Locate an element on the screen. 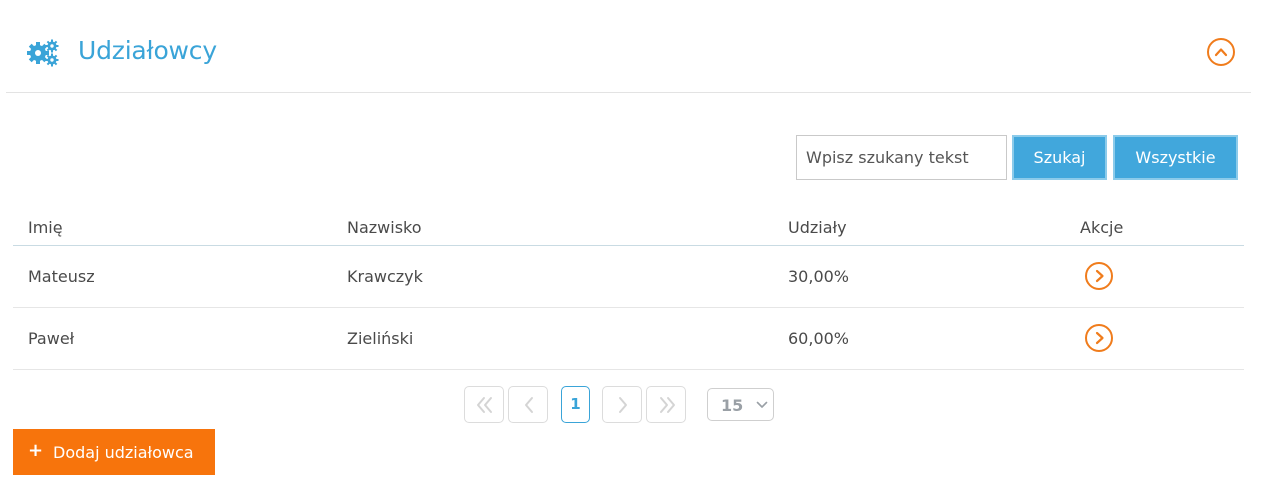 The image size is (1262, 490). add-shareholder-button: + Dodaj udziałowca is located at coordinates (114, 452).